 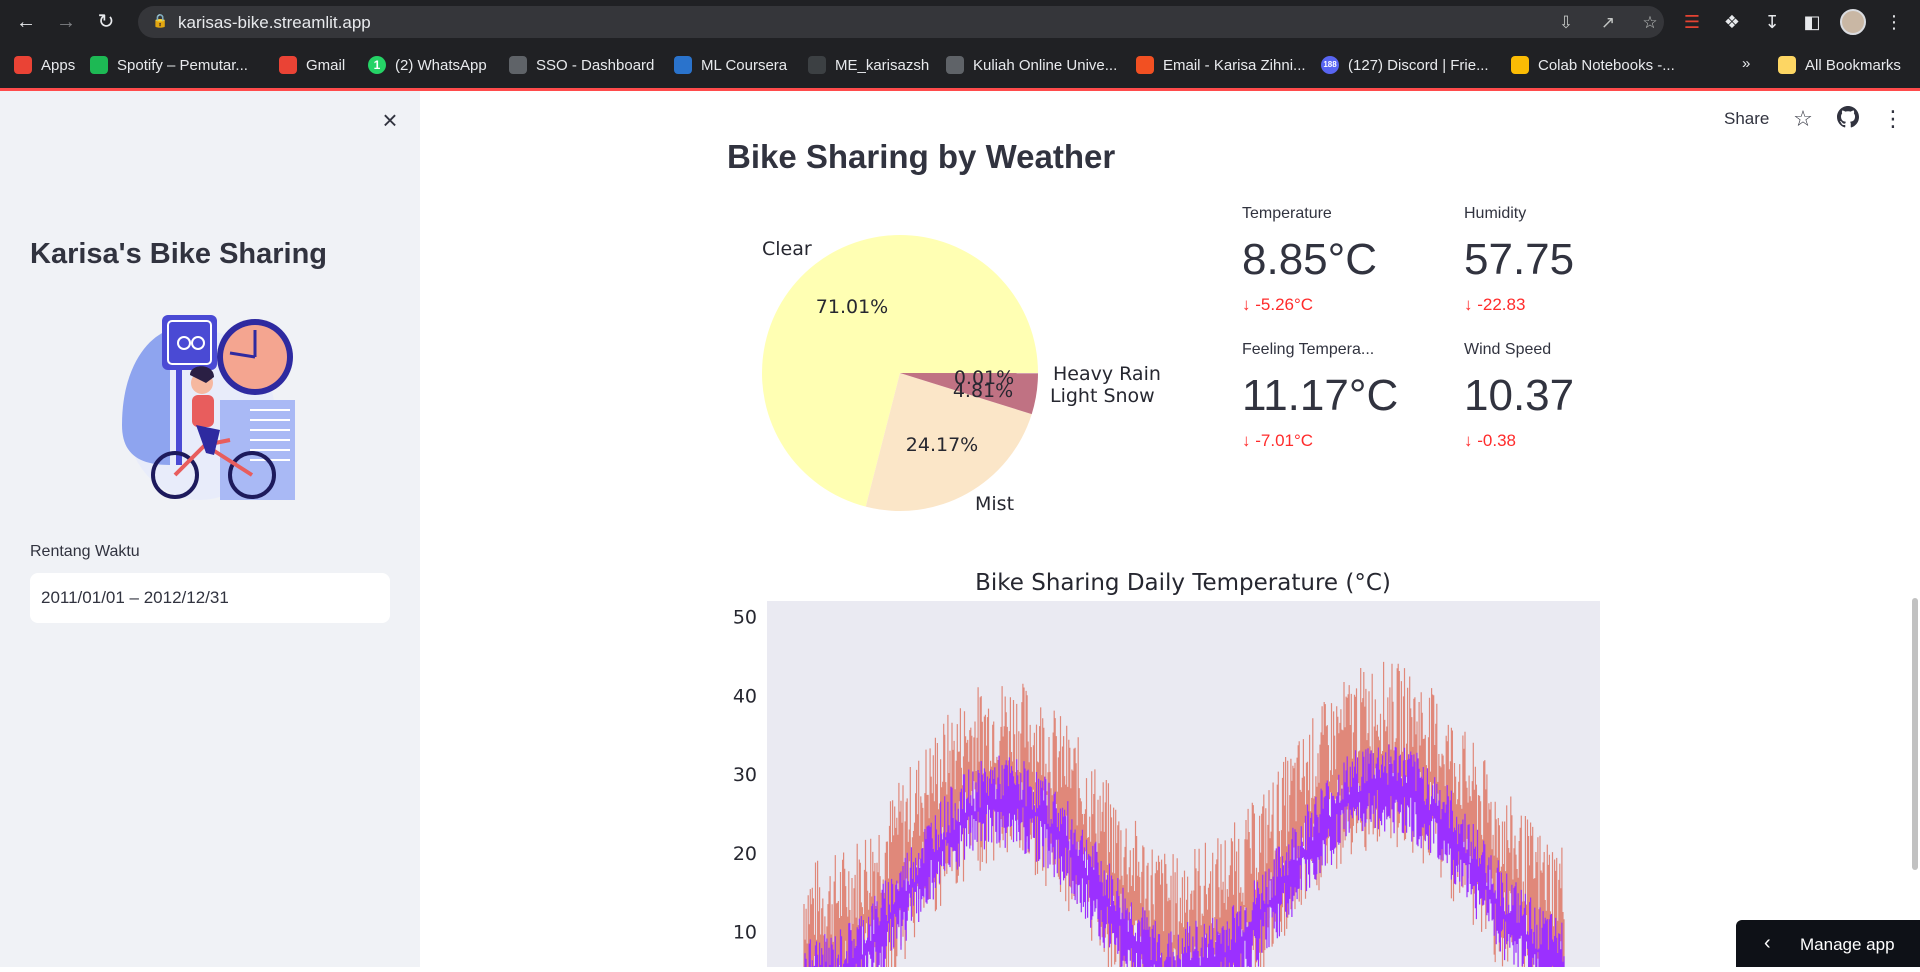 What do you see at coordinates (921, 157) in the screenshot?
I see `section-title: Bike Sharing by Weather` at bounding box center [921, 157].